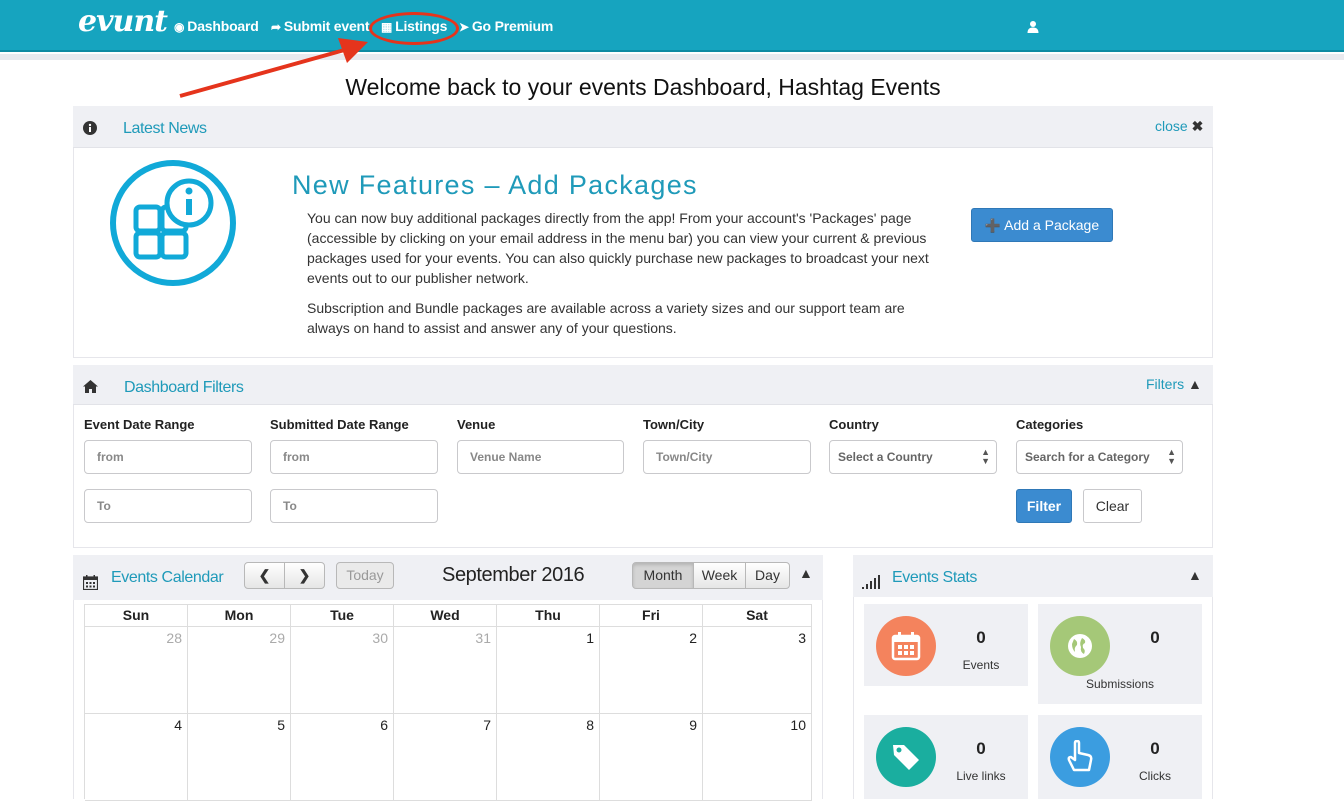  What do you see at coordinates (1033, 576) in the screenshot?
I see `events-stats-header: Events Stats ▲` at bounding box center [1033, 576].